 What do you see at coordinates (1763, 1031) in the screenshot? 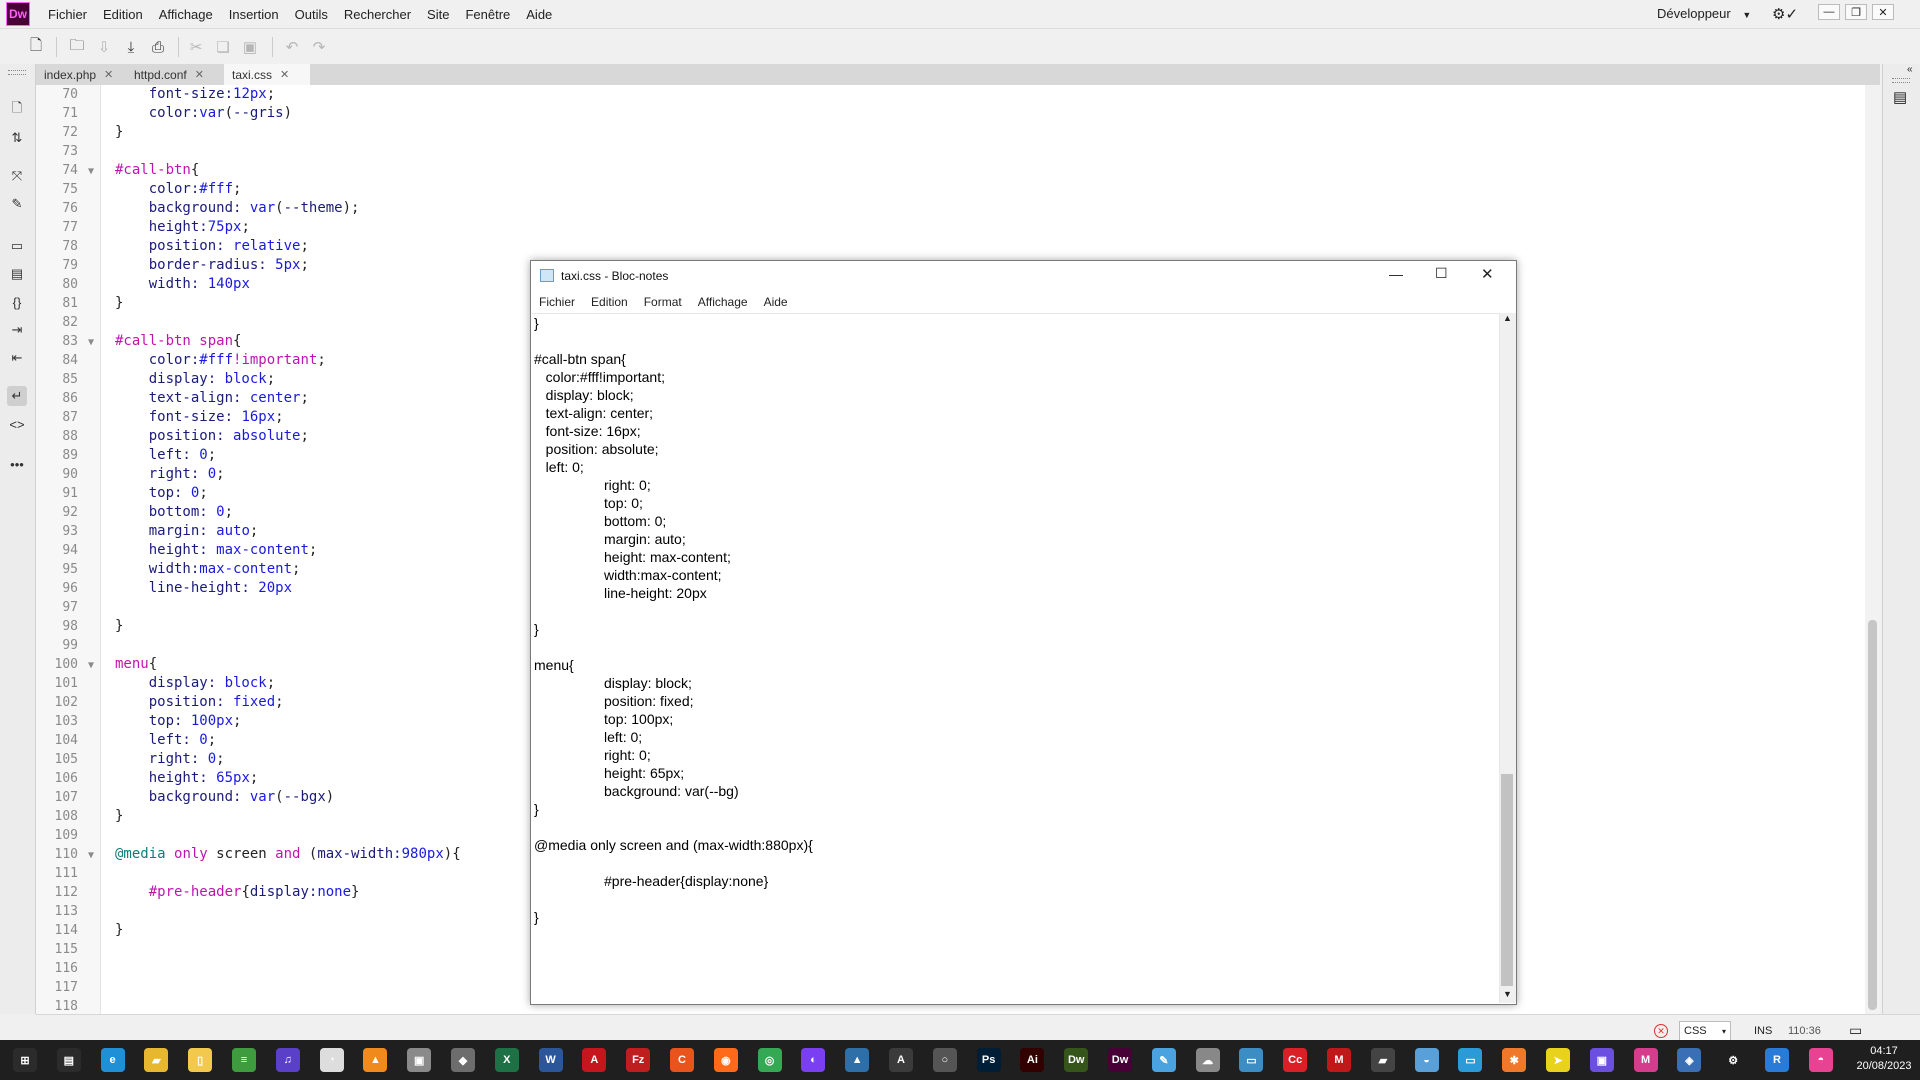
I see `insert-mode: INS` at bounding box center [1763, 1031].